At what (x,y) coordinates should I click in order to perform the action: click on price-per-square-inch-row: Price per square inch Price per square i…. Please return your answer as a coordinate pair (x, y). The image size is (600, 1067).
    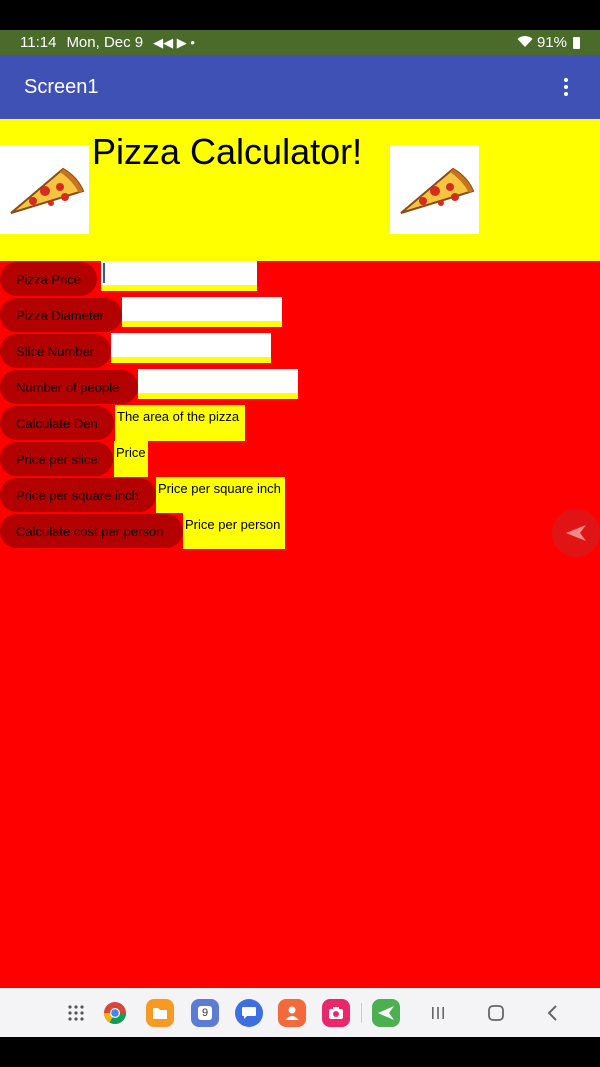
    Looking at the image, I should click on (300, 495).